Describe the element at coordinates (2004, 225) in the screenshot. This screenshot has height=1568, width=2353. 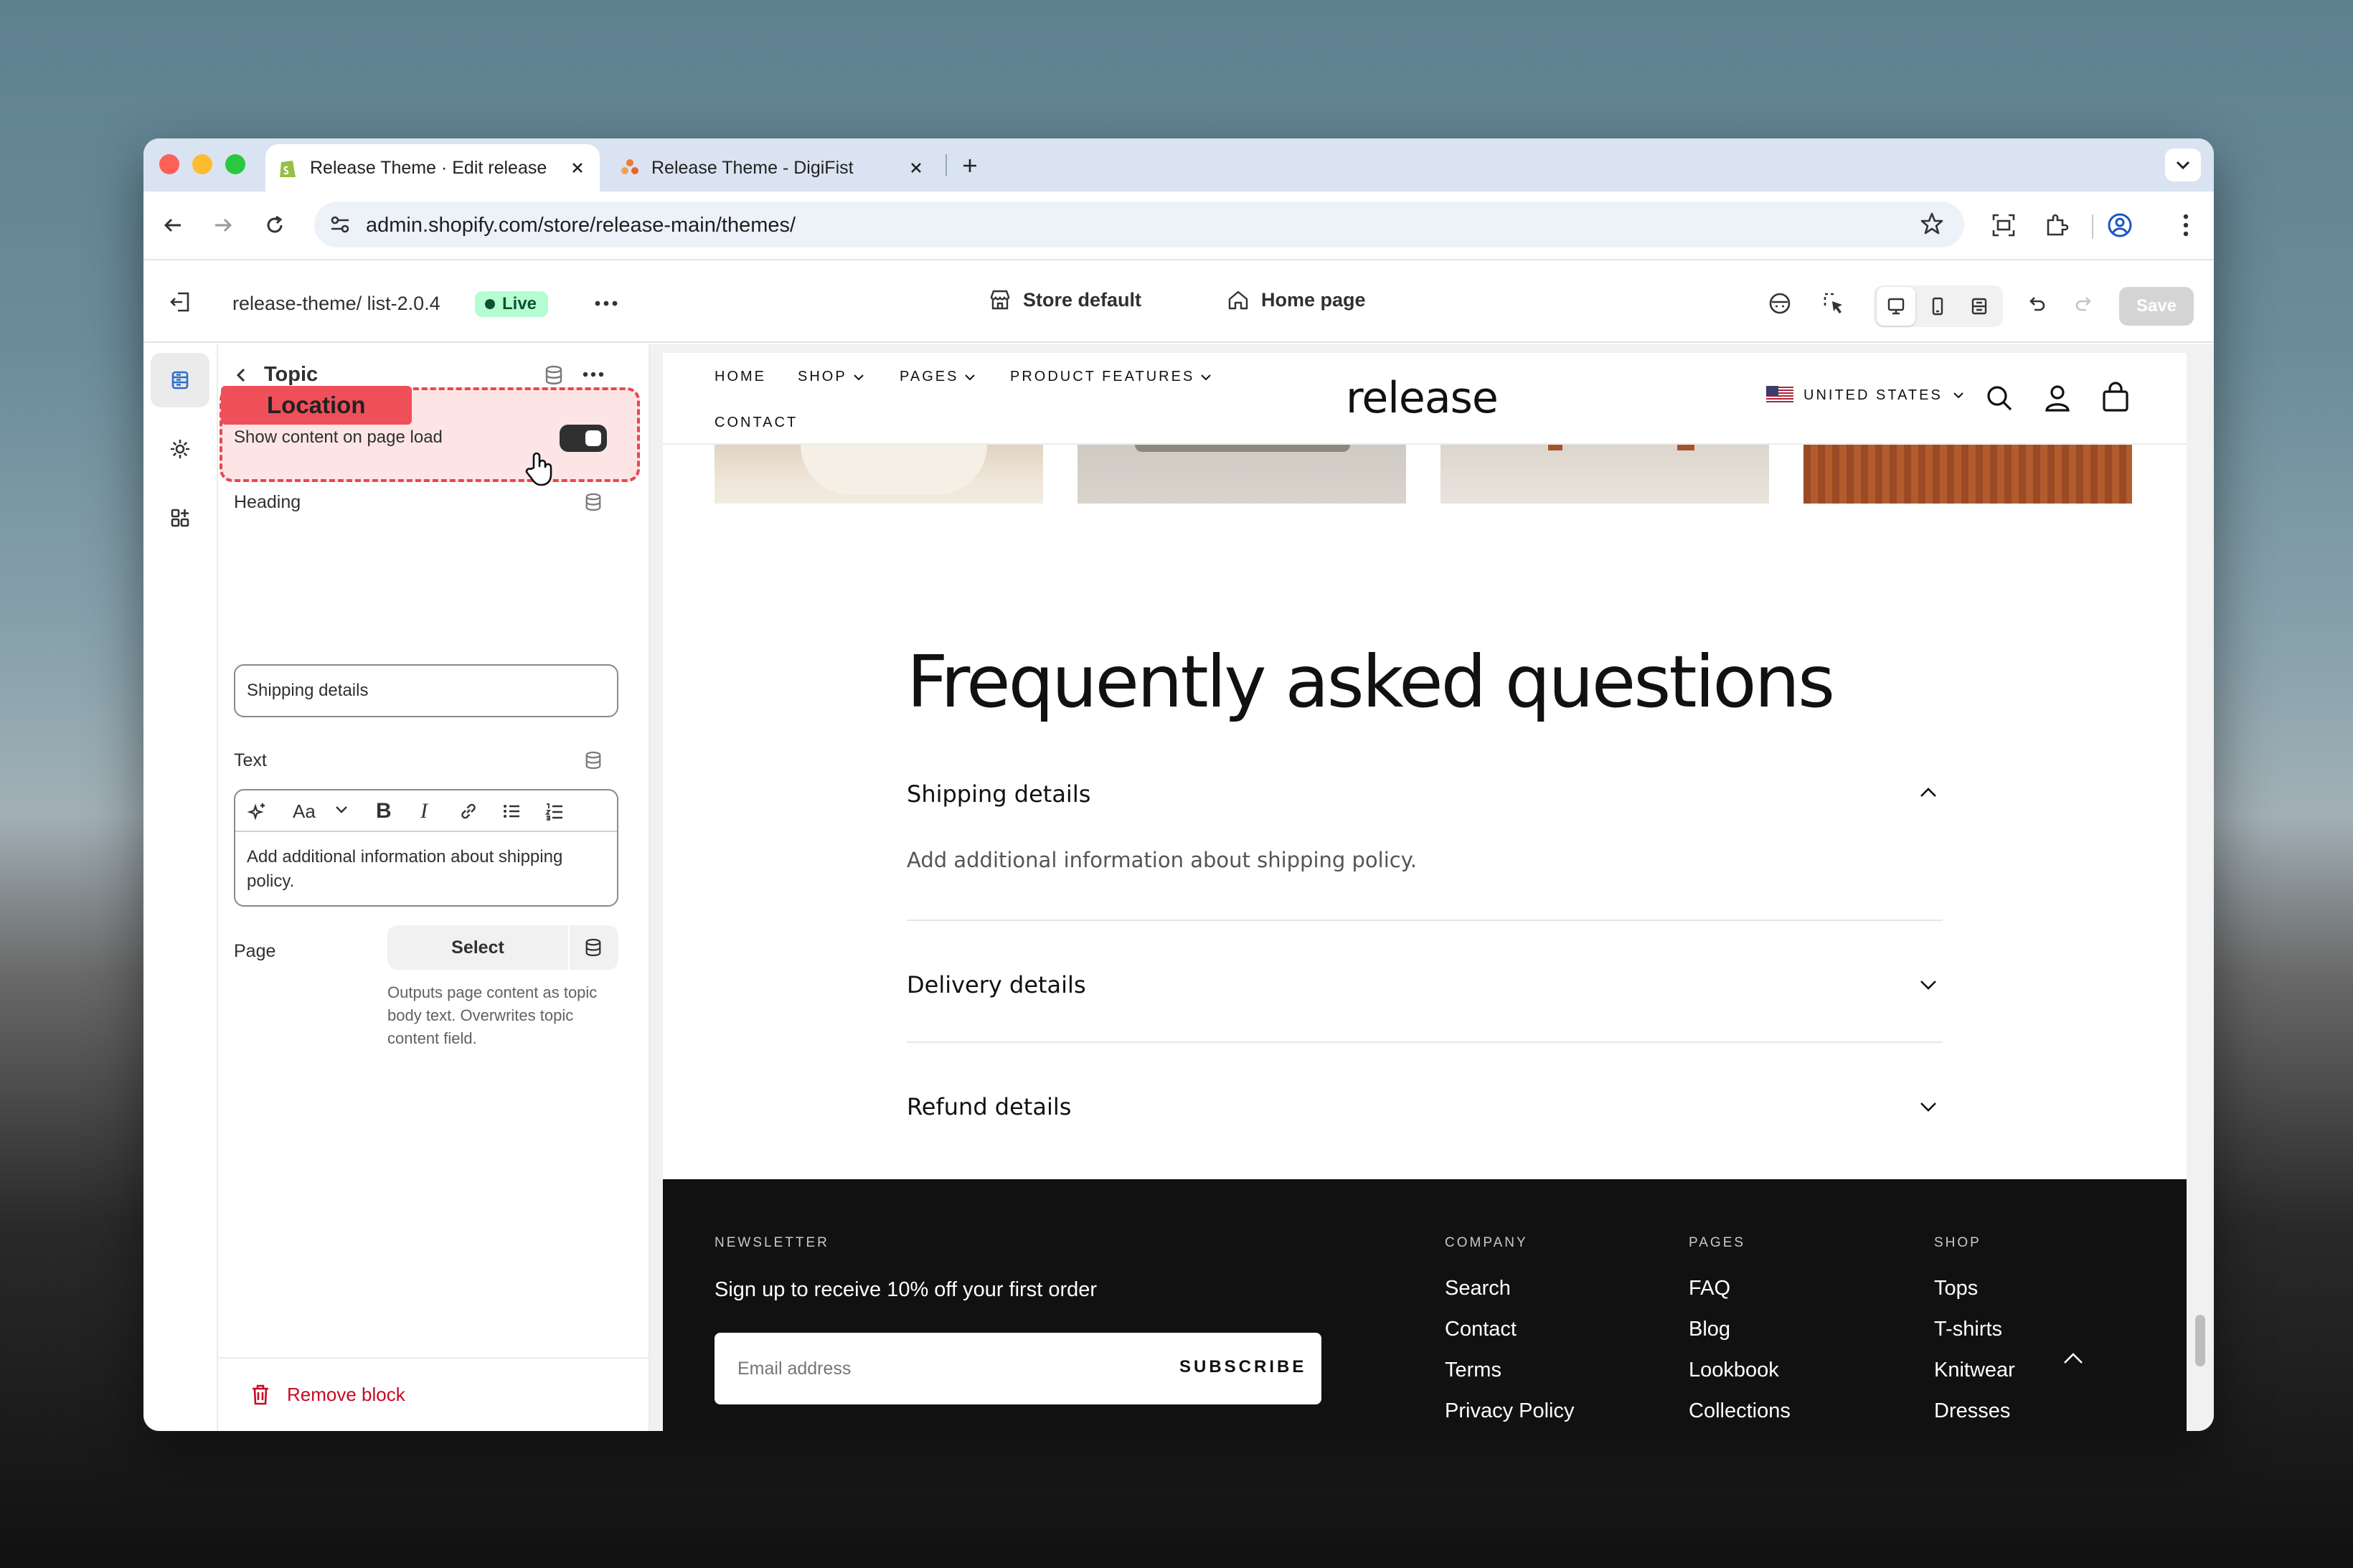
I see `screen-capture-icon` at that location.